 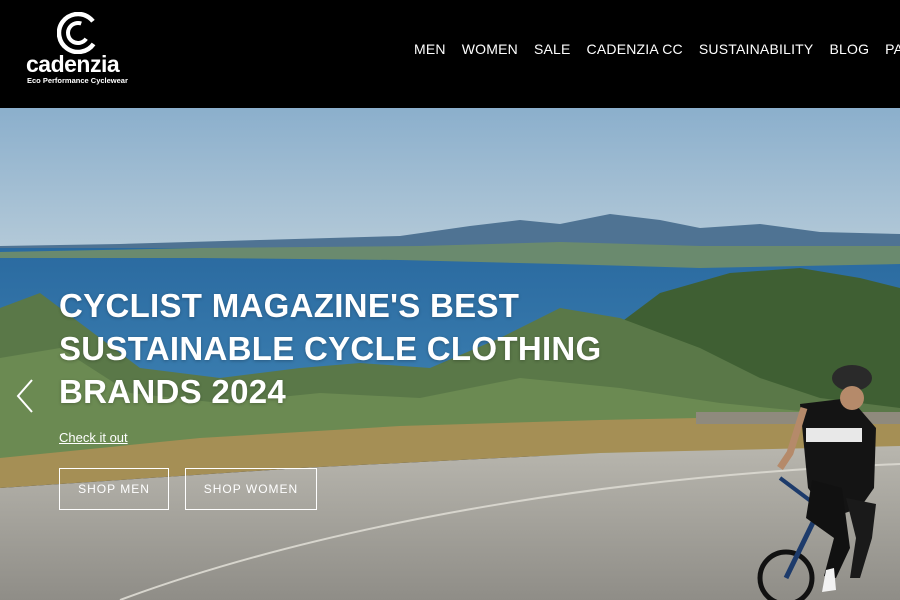 What do you see at coordinates (490, 49) in the screenshot?
I see `nav-item-women: WOMEN` at bounding box center [490, 49].